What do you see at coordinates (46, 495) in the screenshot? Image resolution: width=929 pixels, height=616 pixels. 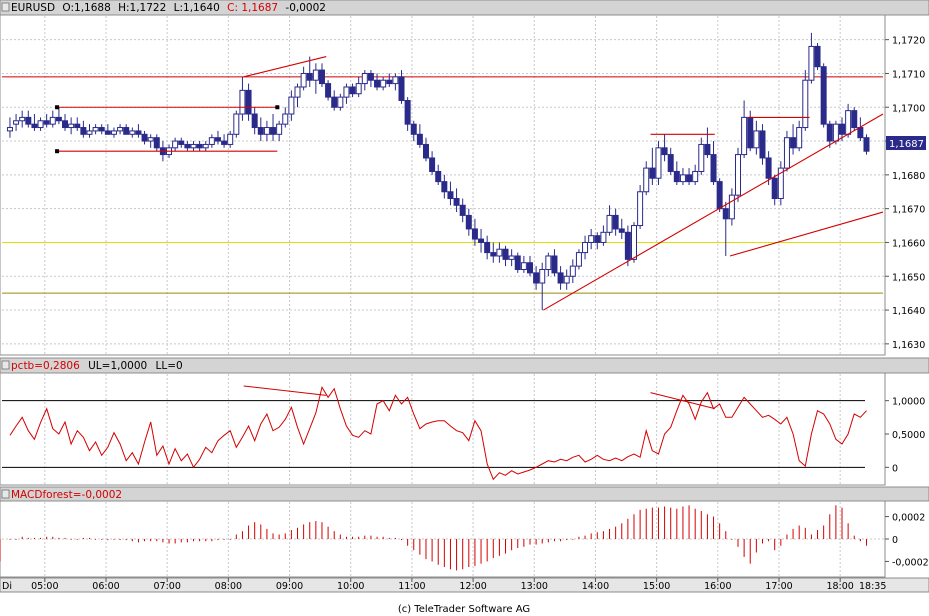 I see `macd-label: MACDforest=` at bounding box center [46, 495].